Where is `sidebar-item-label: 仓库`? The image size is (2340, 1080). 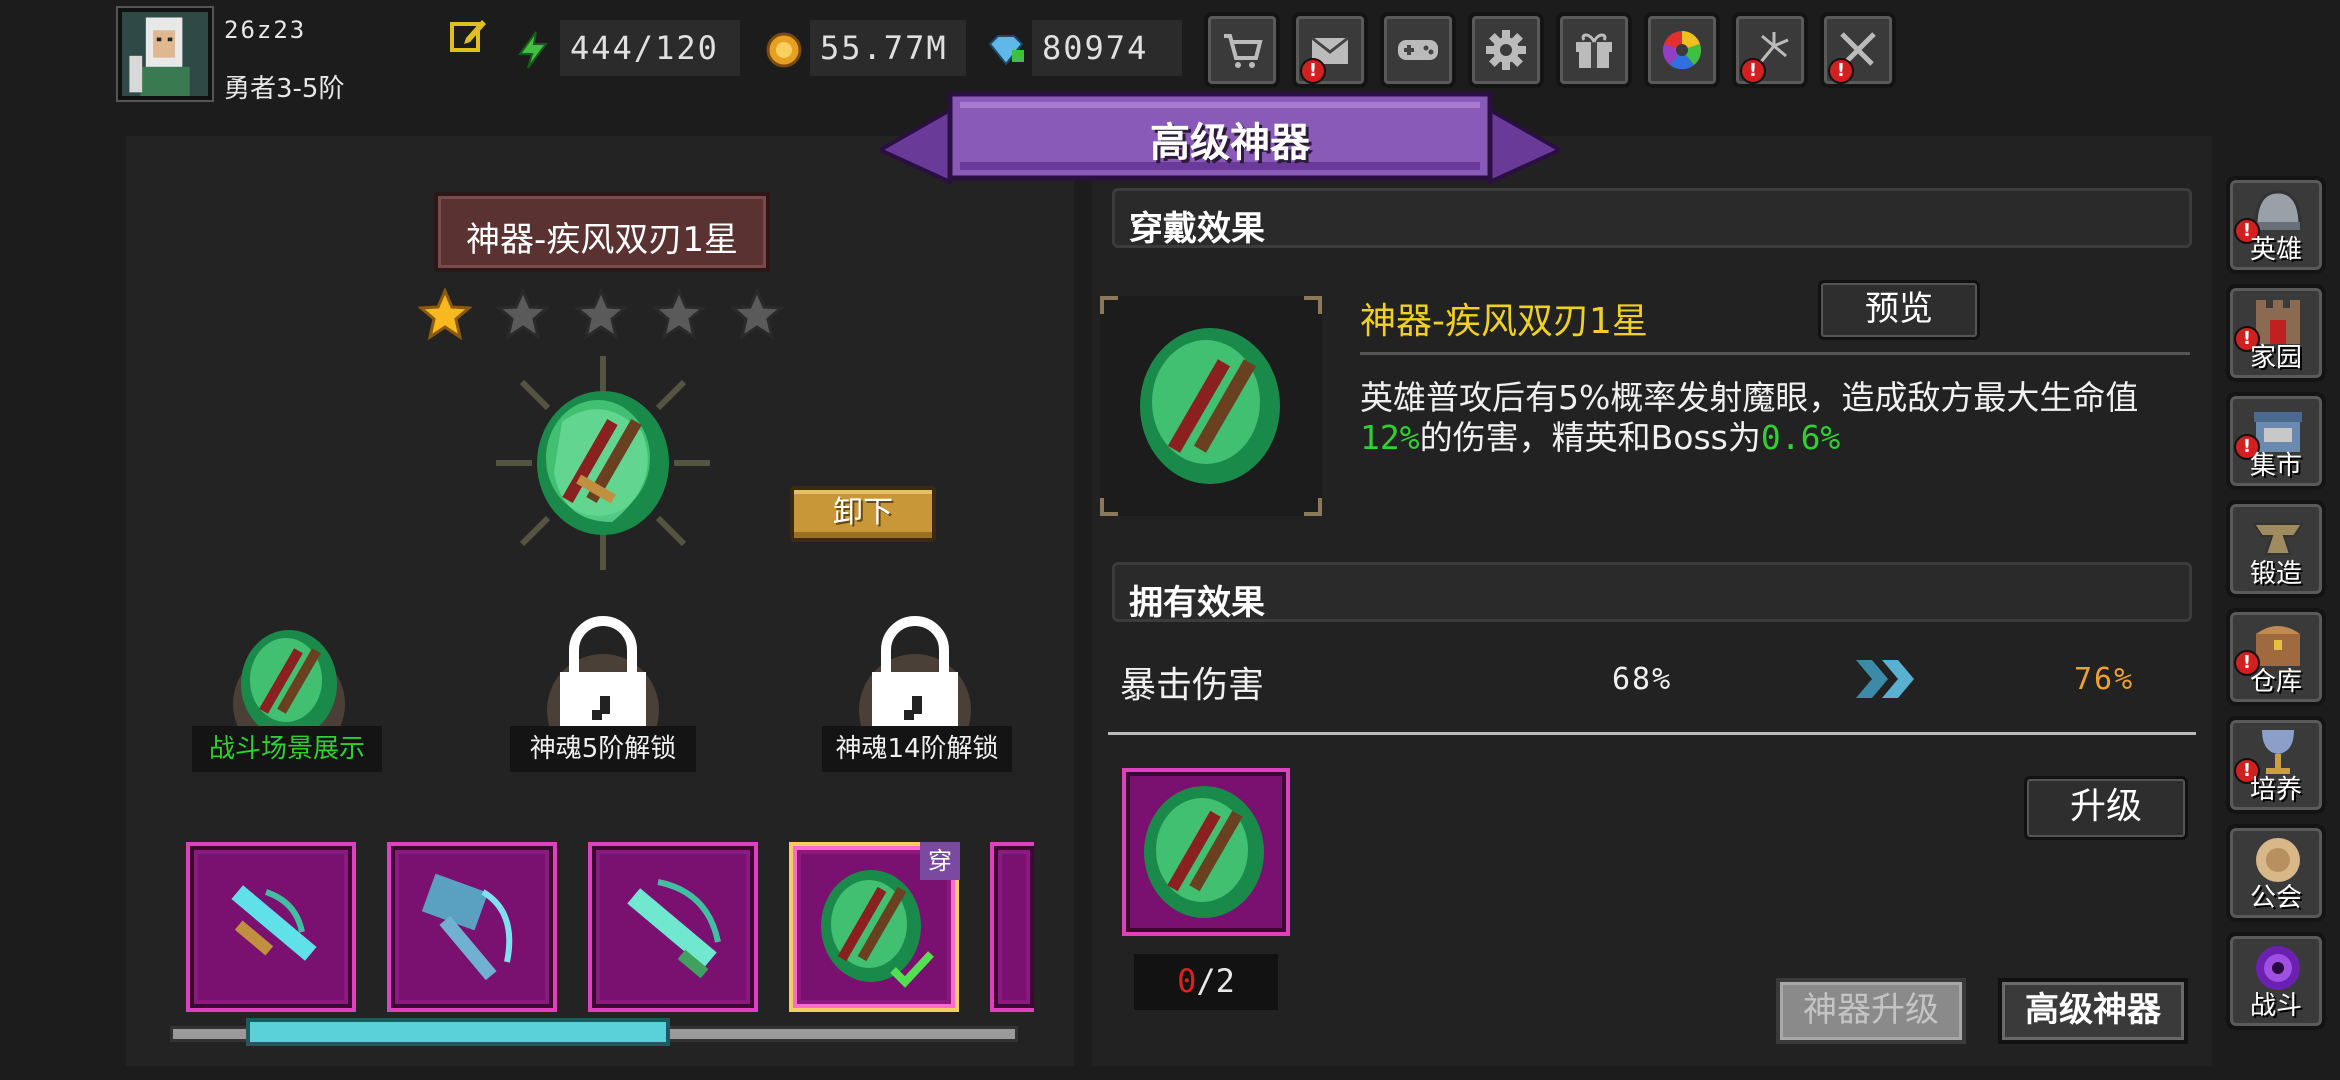 sidebar-item-label: 仓库 is located at coordinates (2275, 682).